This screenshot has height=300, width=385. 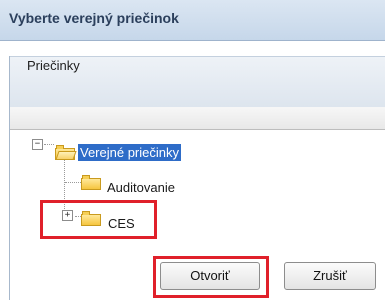 What do you see at coordinates (53, 65) in the screenshot?
I see `tree-header-label: Priečinky` at bounding box center [53, 65].